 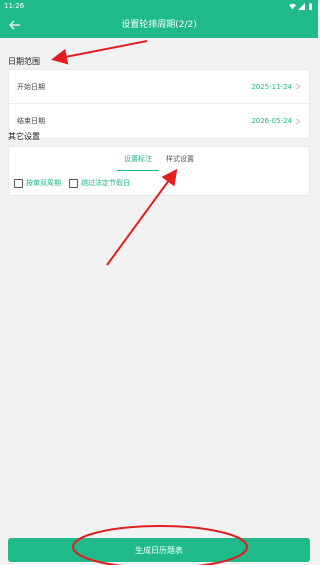 I want to click on app-bar: 设置轮排周期(2/2), so click(x=159, y=25).